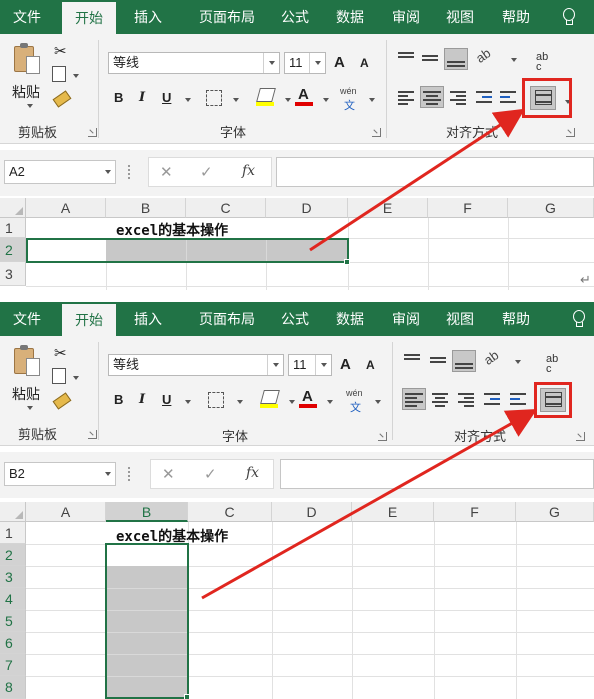  Describe the element at coordinates (142, 399) in the screenshot. I see `italic-button: I` at that location.